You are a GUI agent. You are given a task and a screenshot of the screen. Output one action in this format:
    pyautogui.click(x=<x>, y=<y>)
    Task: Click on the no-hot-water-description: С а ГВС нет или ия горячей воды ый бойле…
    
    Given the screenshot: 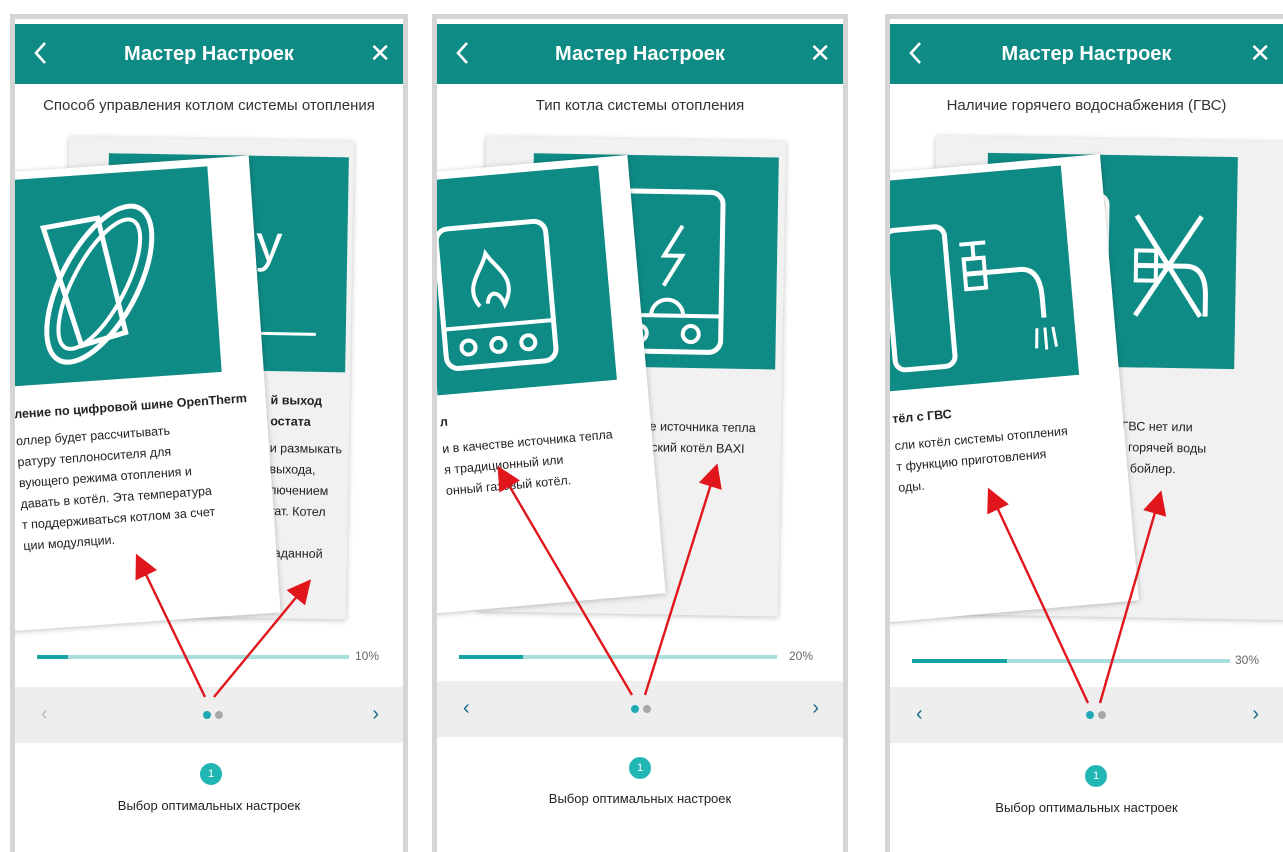 What is the action you would take?
    pyautogui.click(x=1158, y=434)
    